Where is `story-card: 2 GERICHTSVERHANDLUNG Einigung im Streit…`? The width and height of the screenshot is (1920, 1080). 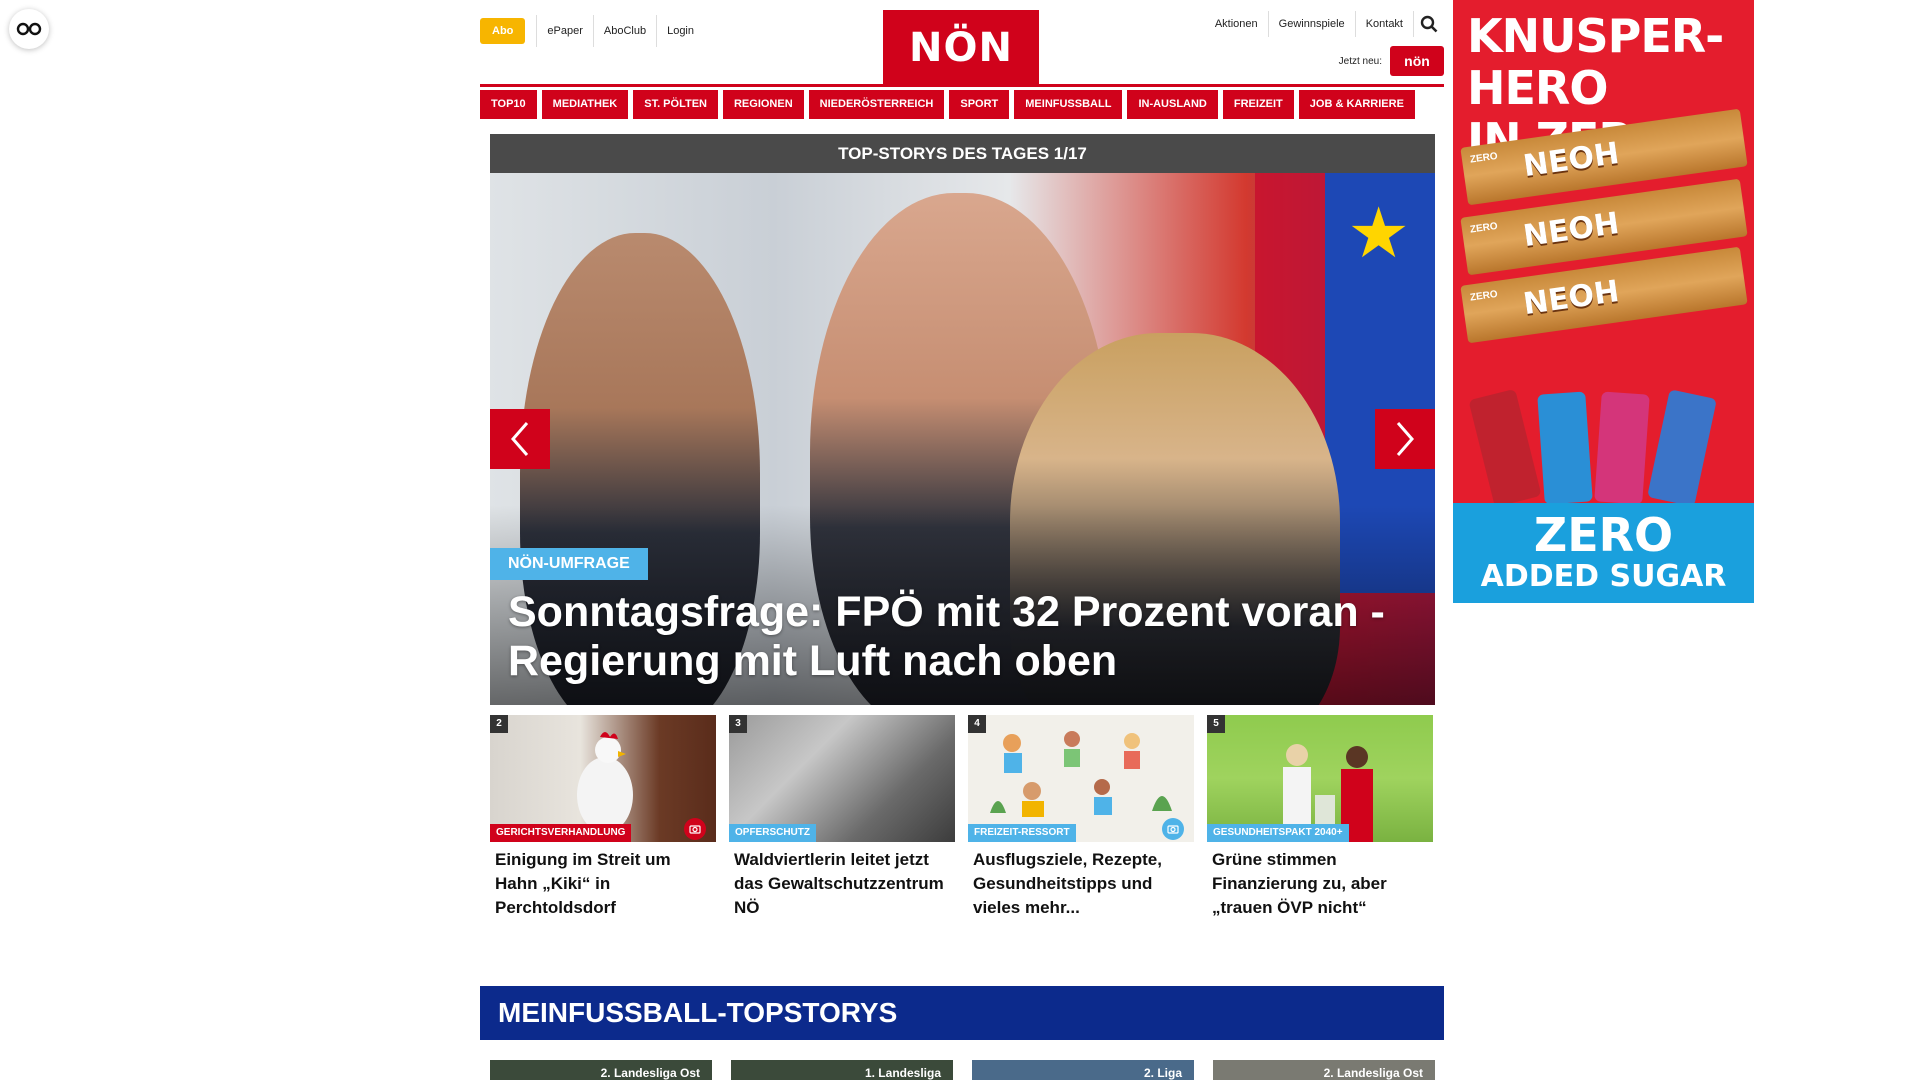
story-card: 2 GERICHTSVERHANDLUNG Einigung im Streit… is located at coordinates (603, 817).